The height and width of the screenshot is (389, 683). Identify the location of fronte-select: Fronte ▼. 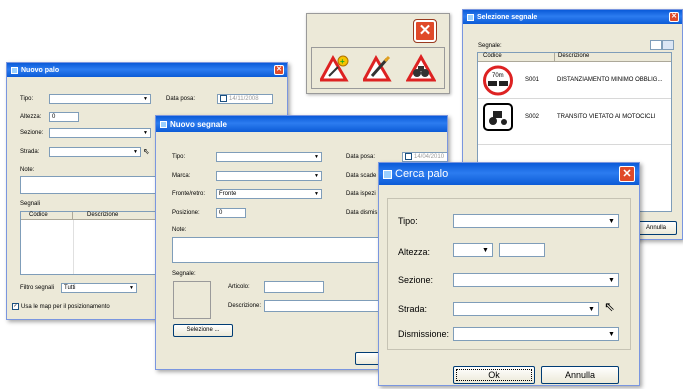
(269, 194).